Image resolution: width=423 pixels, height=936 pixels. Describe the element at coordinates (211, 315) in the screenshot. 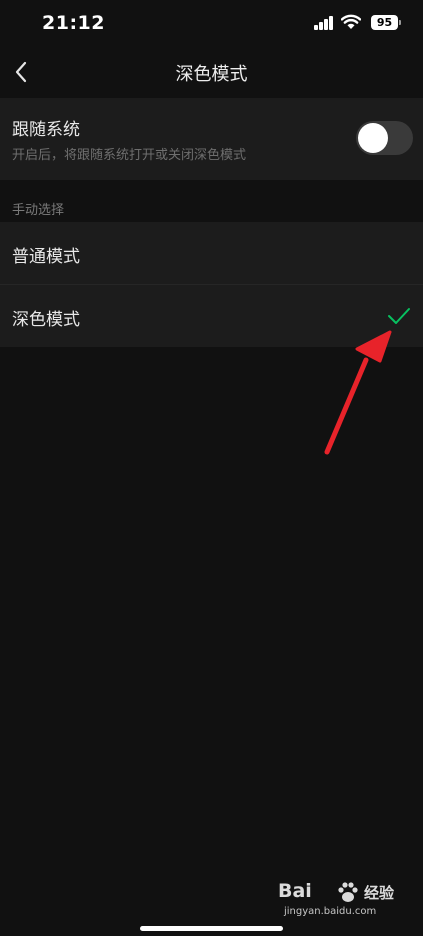

I see `mode-option-dark: 深色模式` at that location.